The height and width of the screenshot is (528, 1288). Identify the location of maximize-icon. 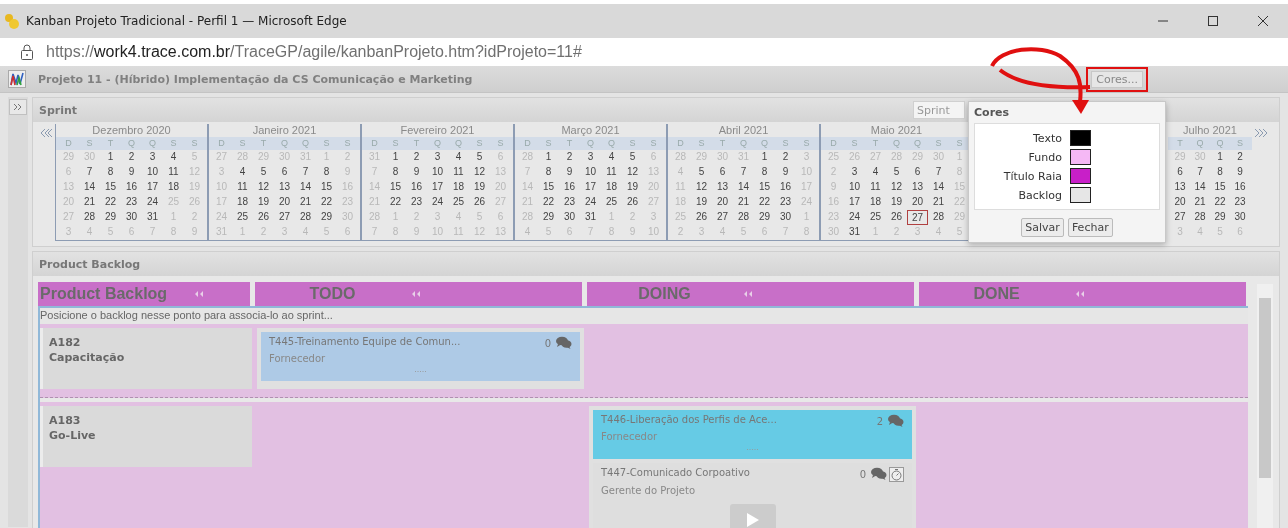
(1213, 21).